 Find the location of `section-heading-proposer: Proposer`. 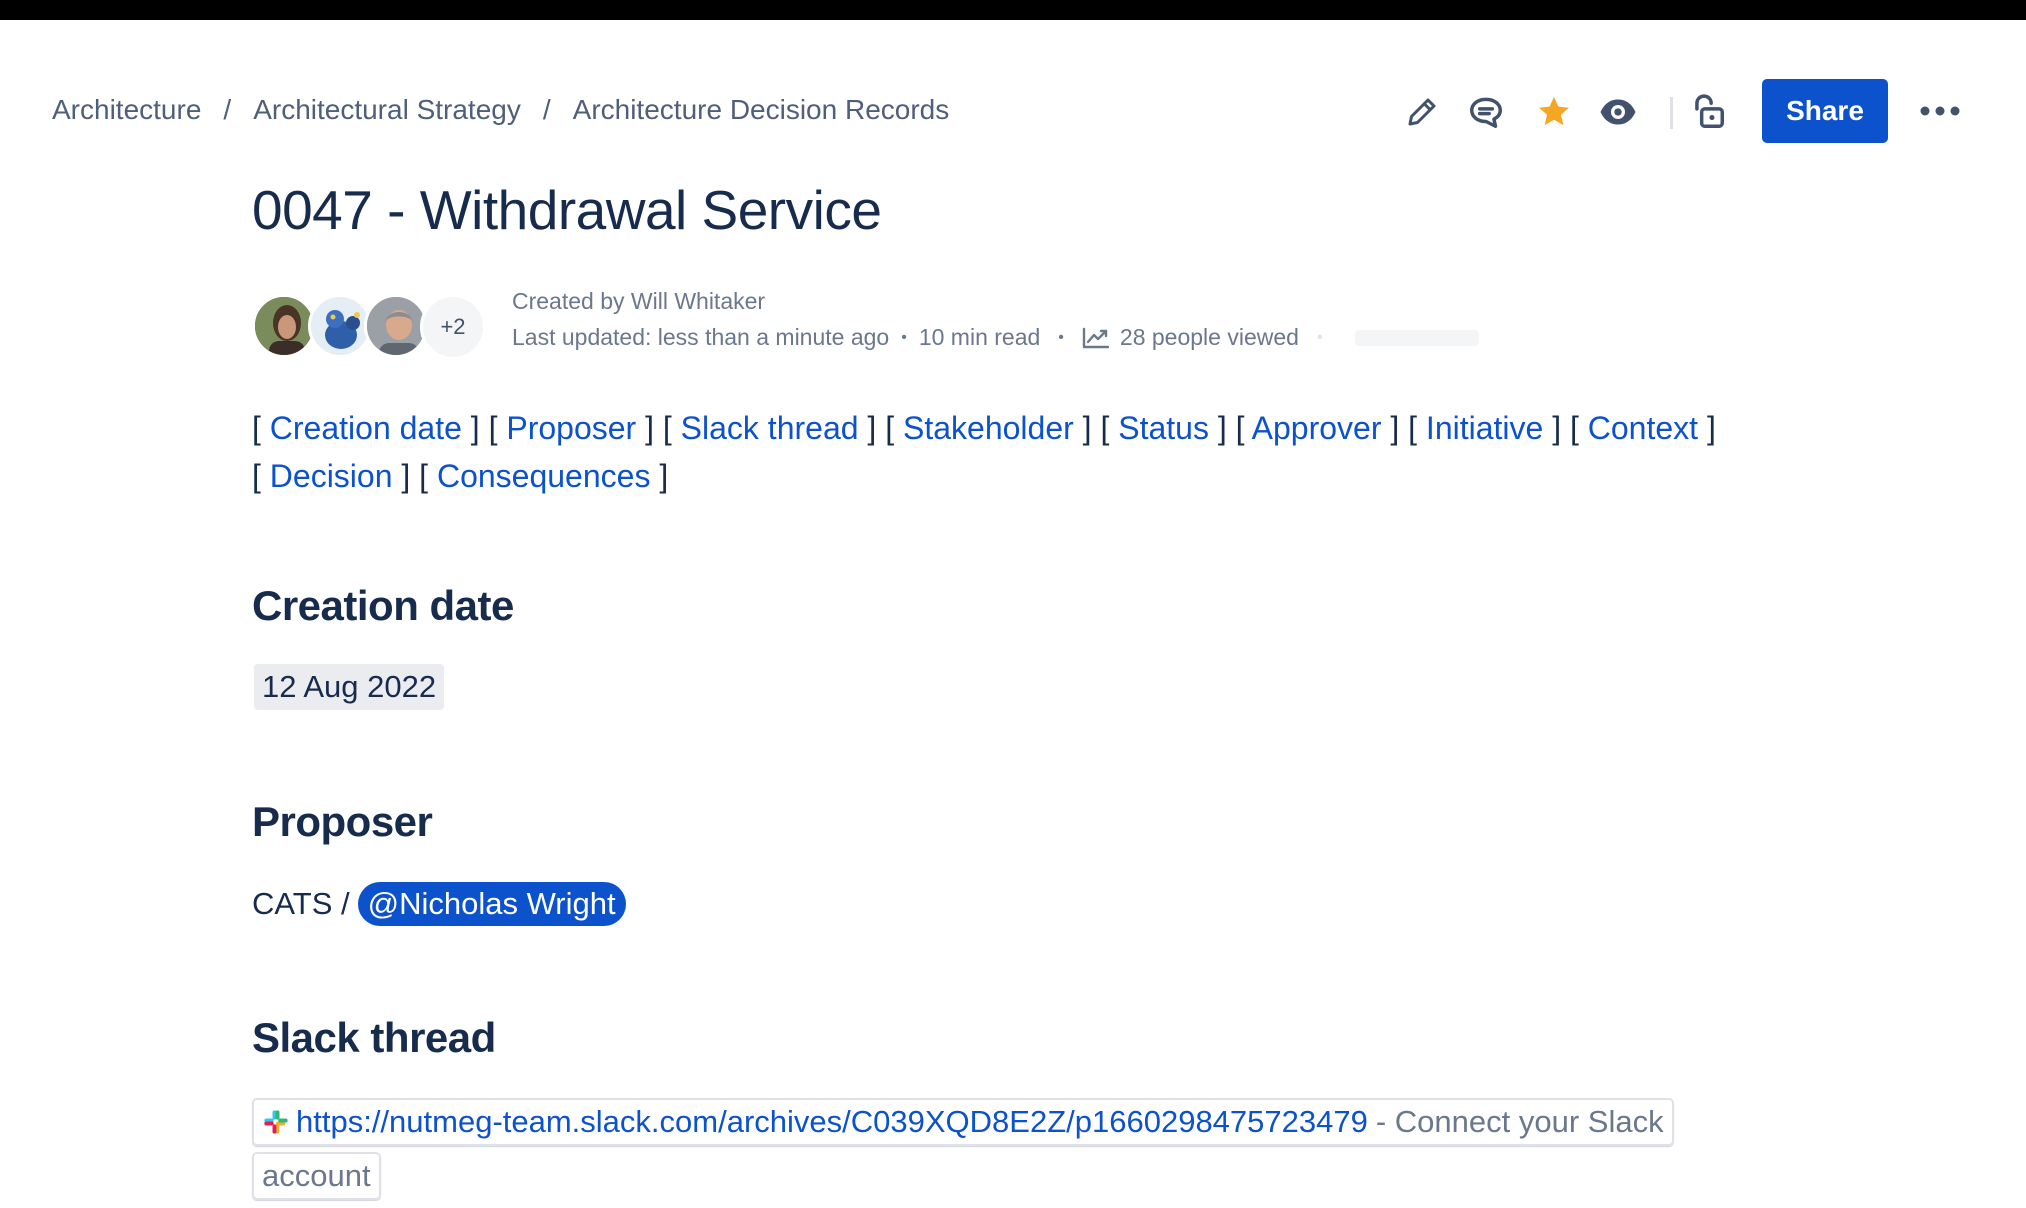

section-heading-proposer: Proposer is located at coordinates (342, 821).